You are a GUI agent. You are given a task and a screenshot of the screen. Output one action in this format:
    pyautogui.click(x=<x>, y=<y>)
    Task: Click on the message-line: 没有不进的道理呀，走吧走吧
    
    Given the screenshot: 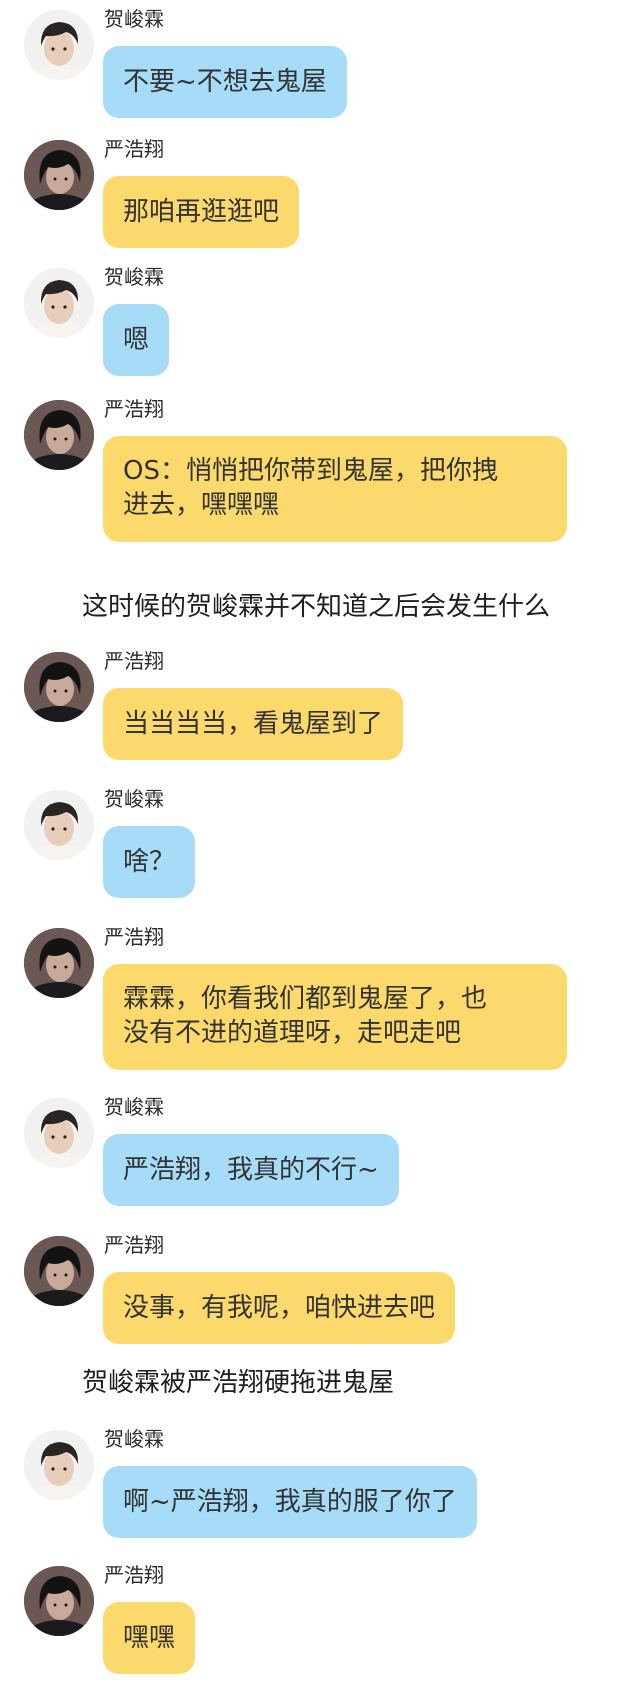 What is the action you would take?
    pyautogui.click(x=292, y=1033)
    